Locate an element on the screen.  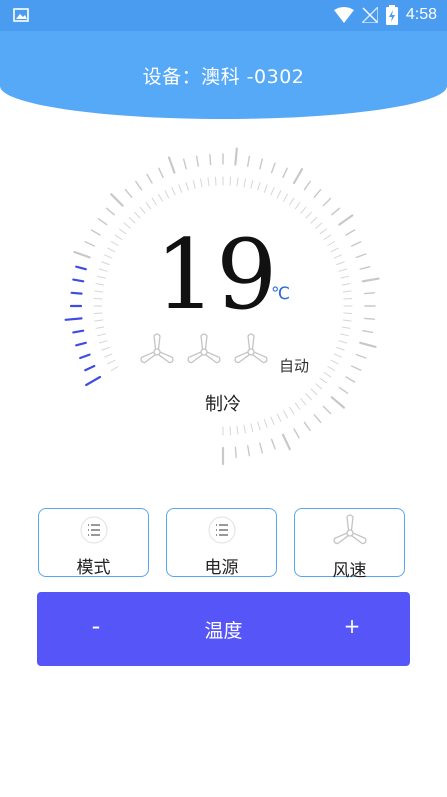
temperature-unit: ℃ is located at coordinates (281, 294).